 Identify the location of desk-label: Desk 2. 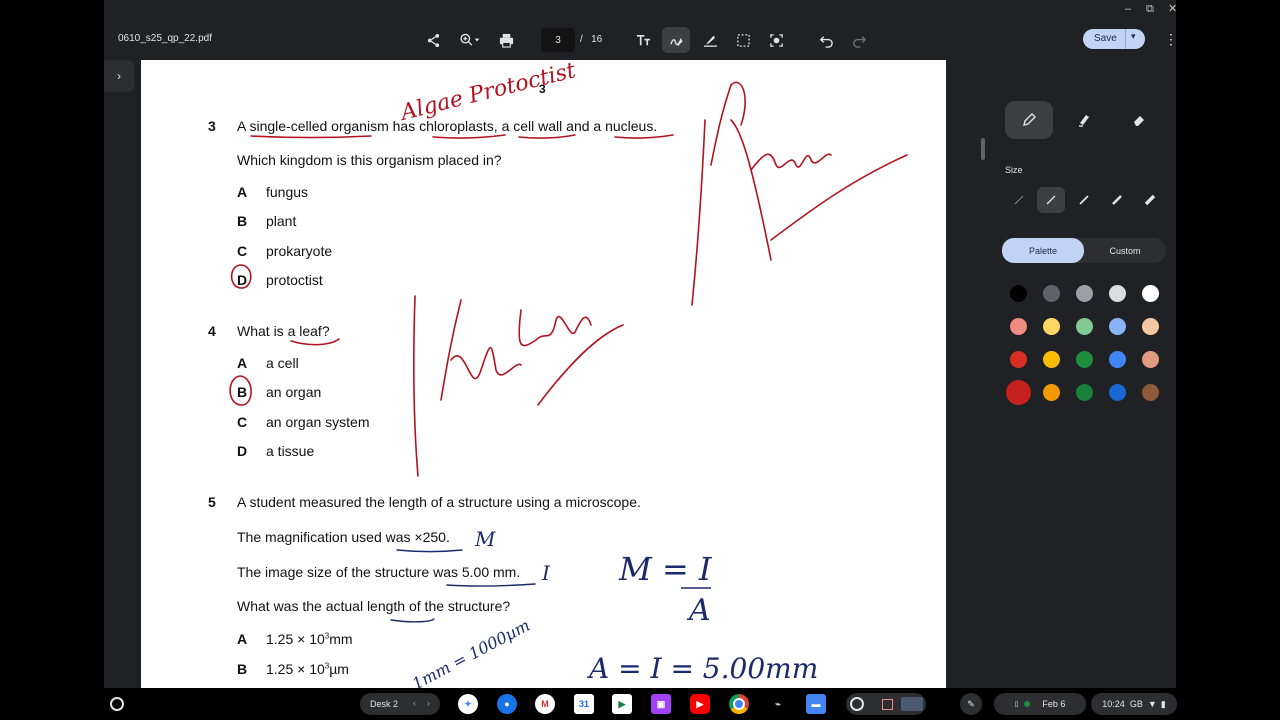
(384, 704).